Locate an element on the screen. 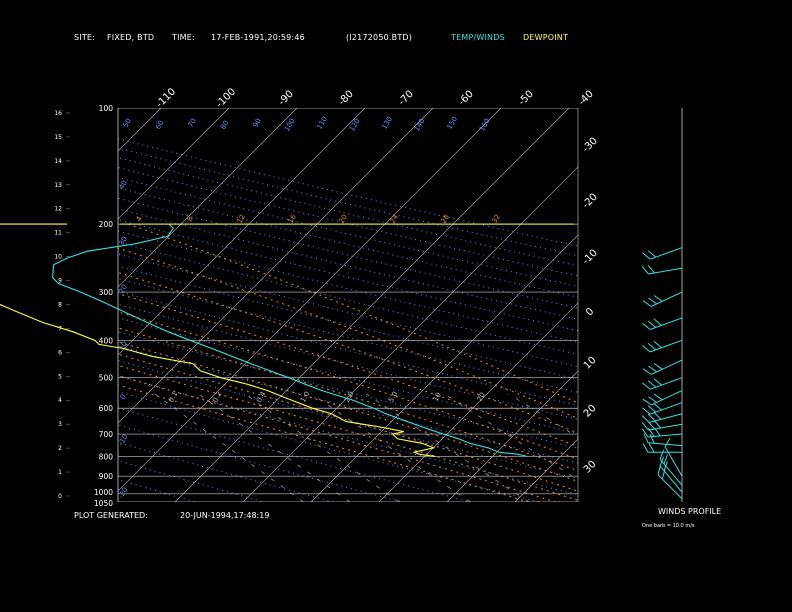  height-km-label: 4 is located at coordinates (60, 400).